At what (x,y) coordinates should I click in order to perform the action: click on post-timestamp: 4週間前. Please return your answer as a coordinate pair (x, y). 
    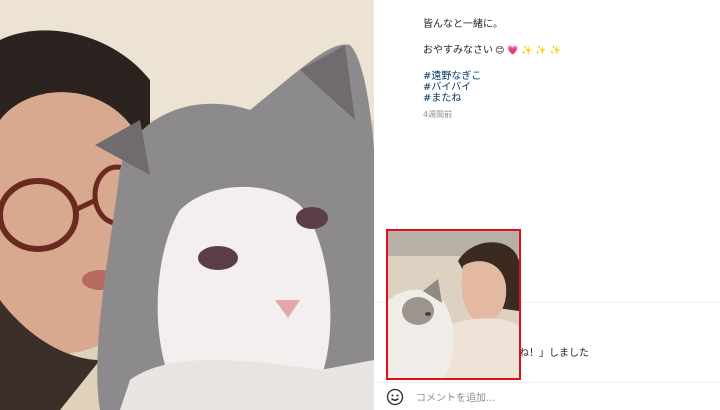
    Looking at the image, I should click on (563, 114).